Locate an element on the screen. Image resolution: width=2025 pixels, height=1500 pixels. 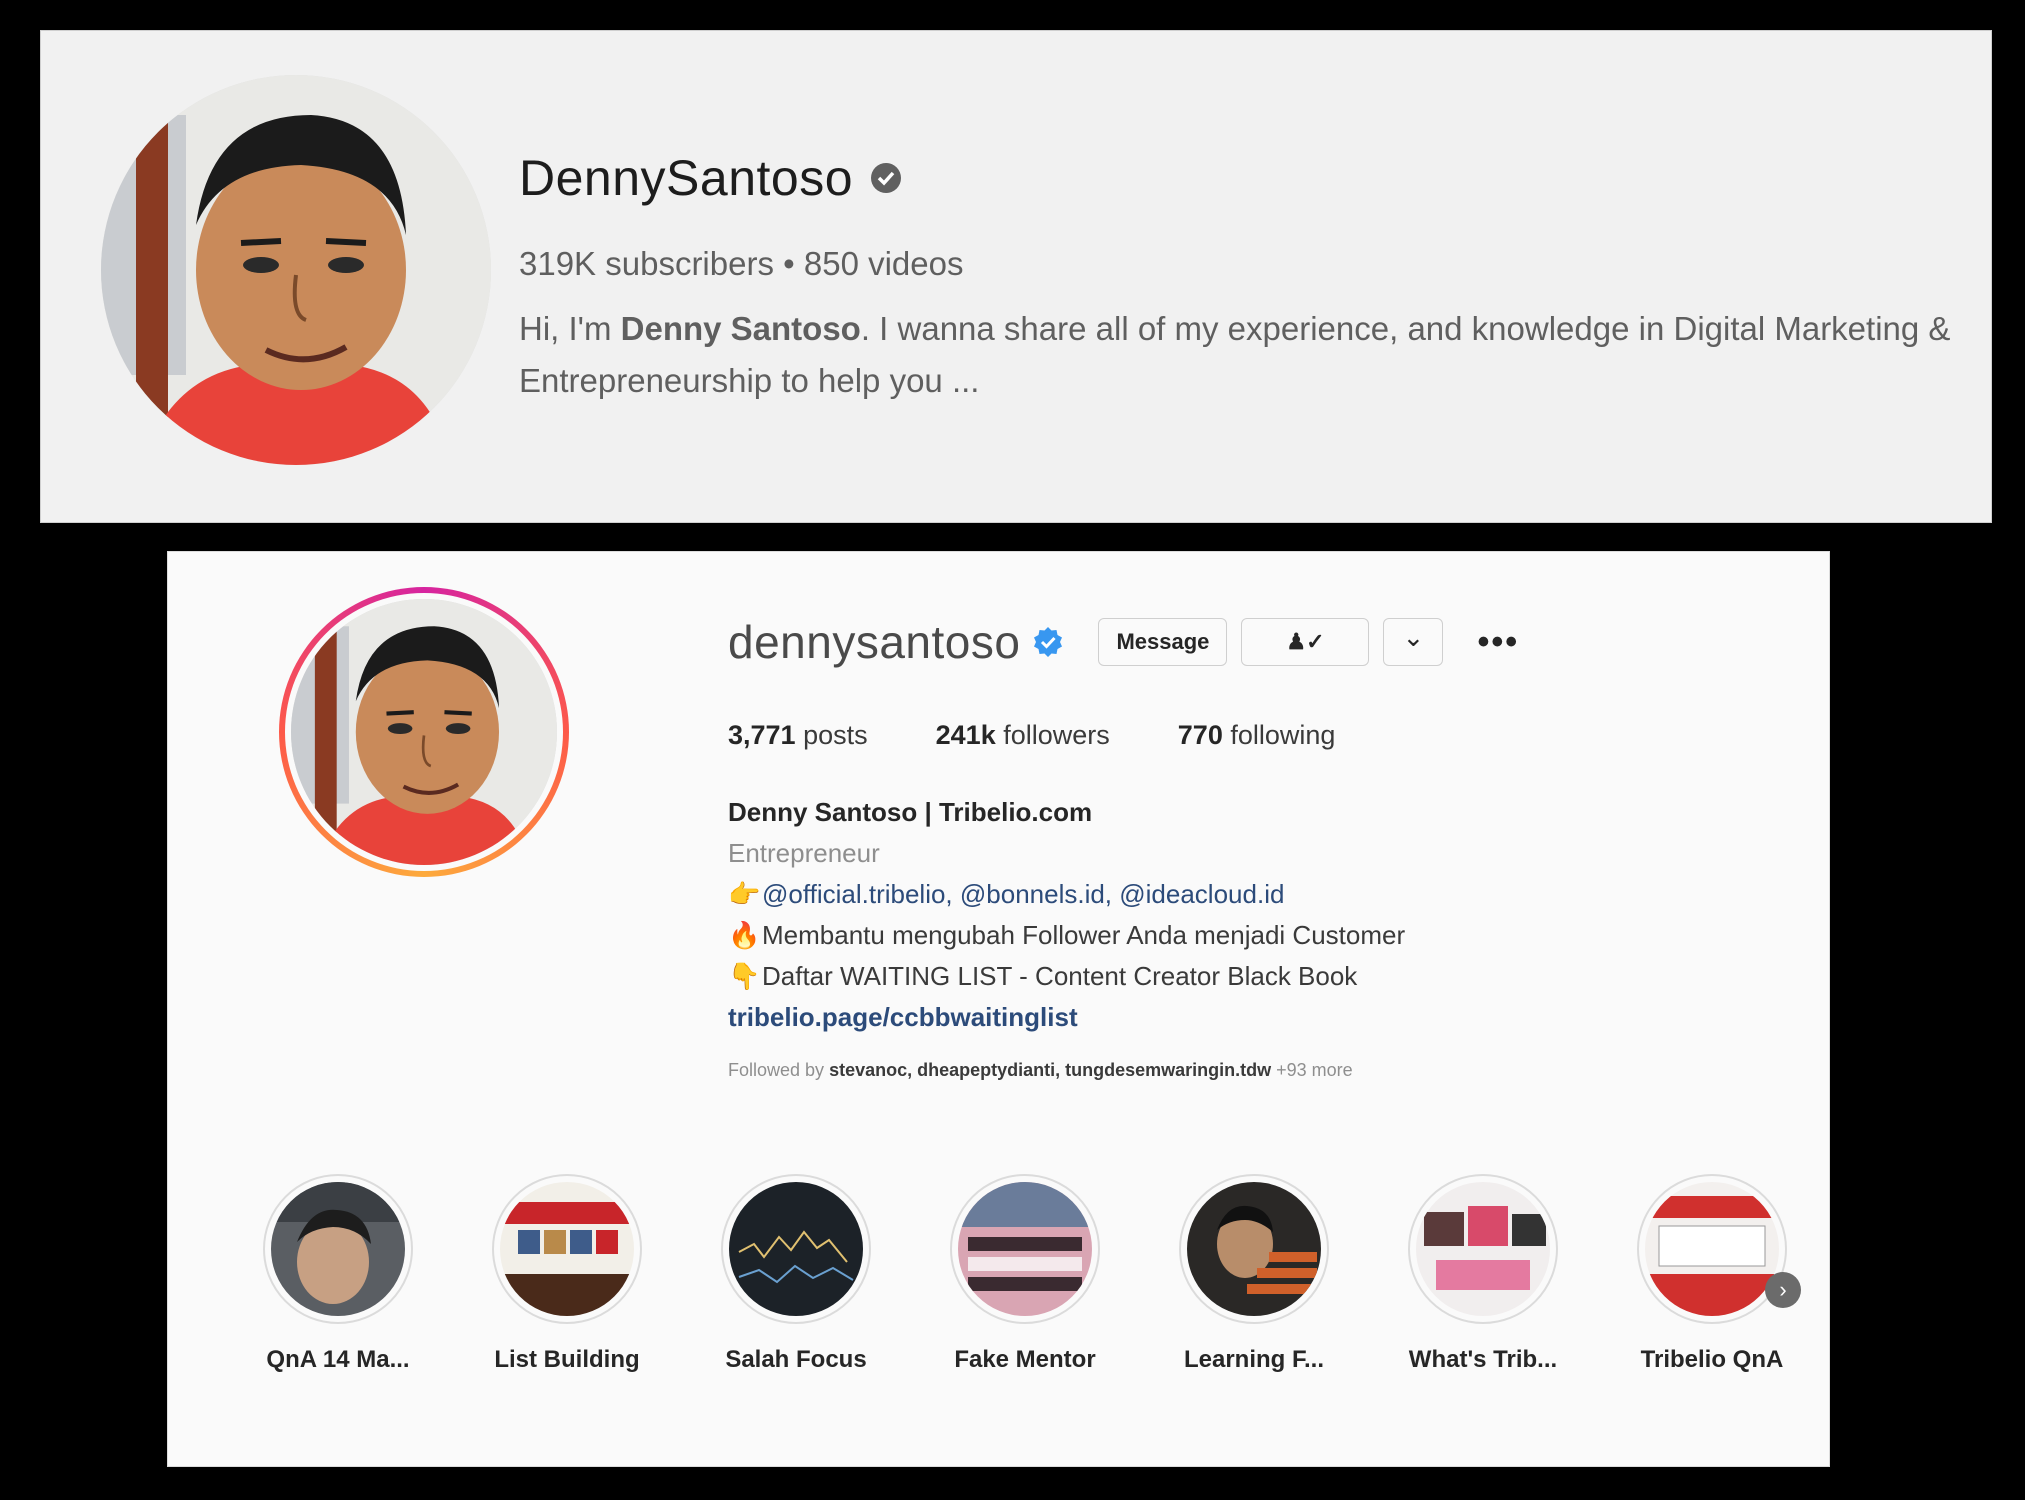
more-options-icon: ••• is located at coordinates (1498, 642).